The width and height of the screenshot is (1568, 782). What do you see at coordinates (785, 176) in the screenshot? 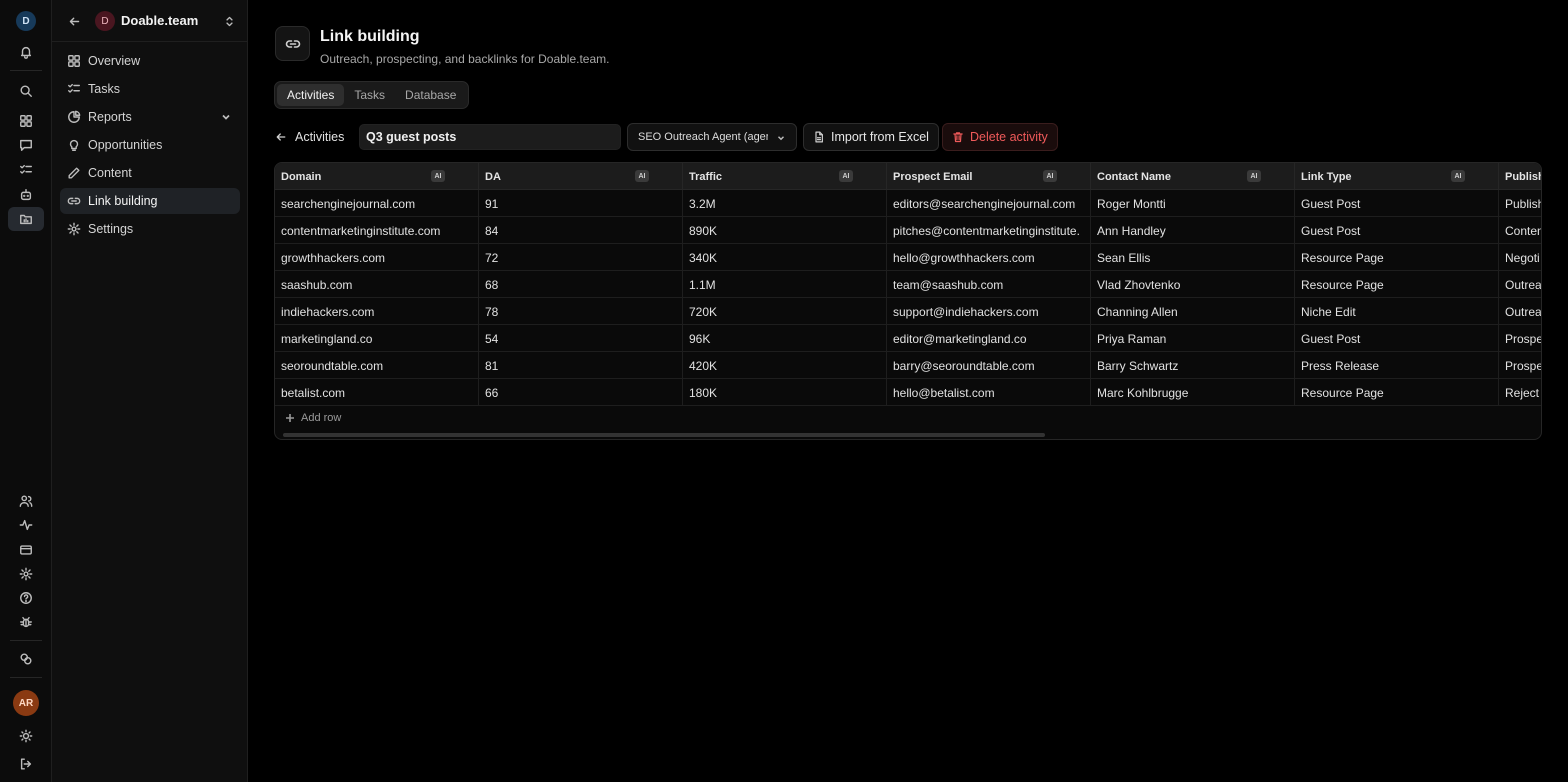
I see `column-header-traffic: Traffic AI` at bounding box center [785, 176].